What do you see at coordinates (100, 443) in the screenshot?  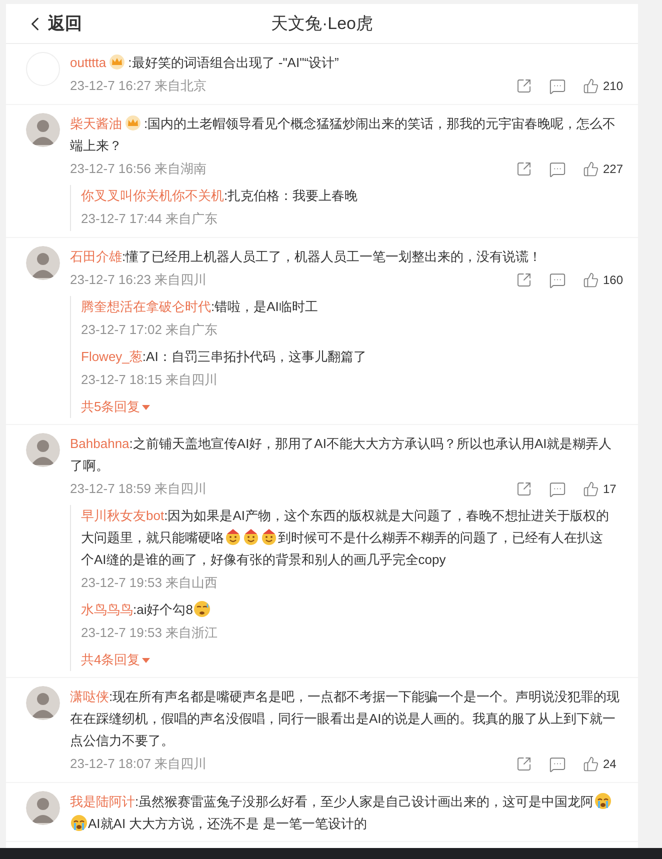 I see `user-name: Bahbahna` at bounding box center [100, 443].